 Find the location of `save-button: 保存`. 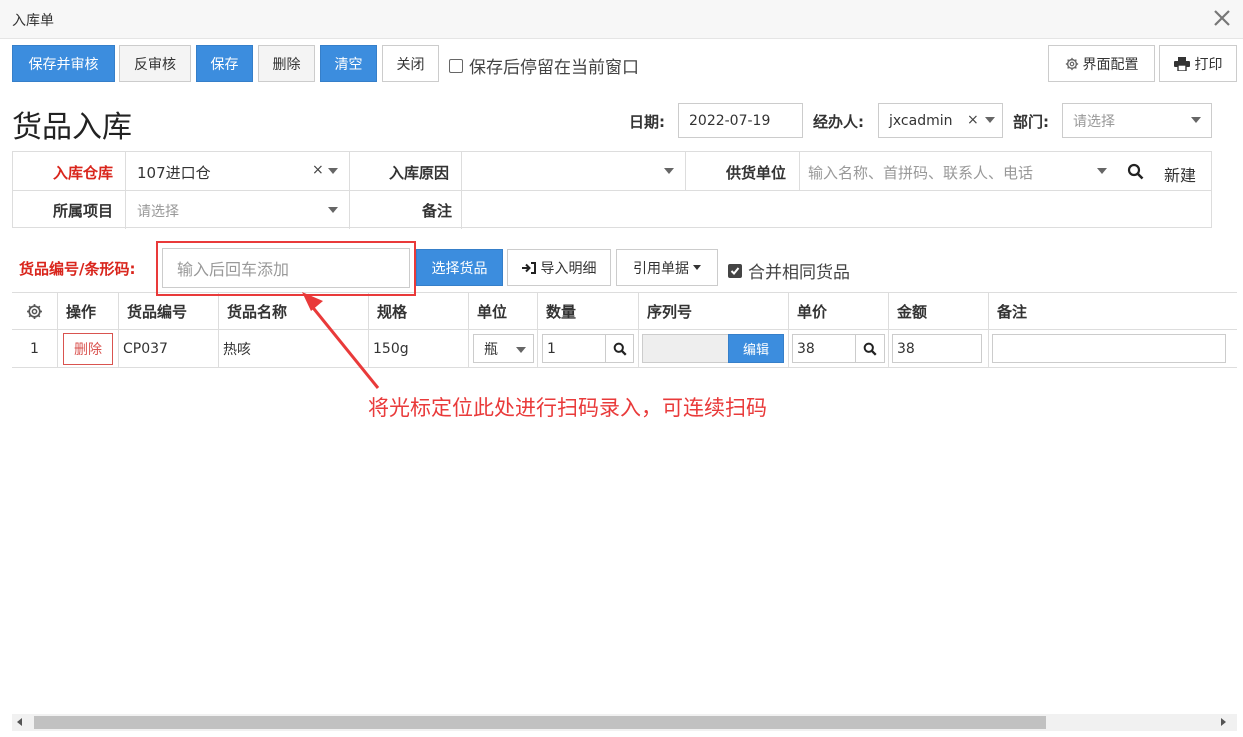

save-button: 保存 is located at coordinates (224, 63).